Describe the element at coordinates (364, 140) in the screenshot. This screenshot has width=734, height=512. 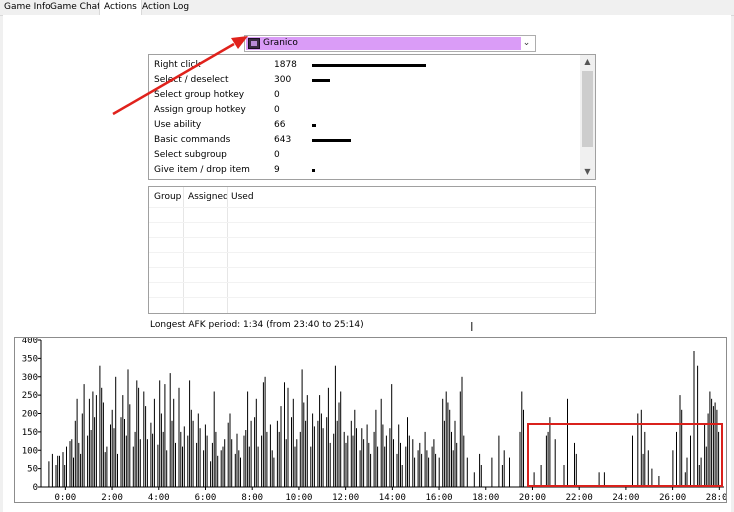
I see `action-row: Basic commands 643` at that location.